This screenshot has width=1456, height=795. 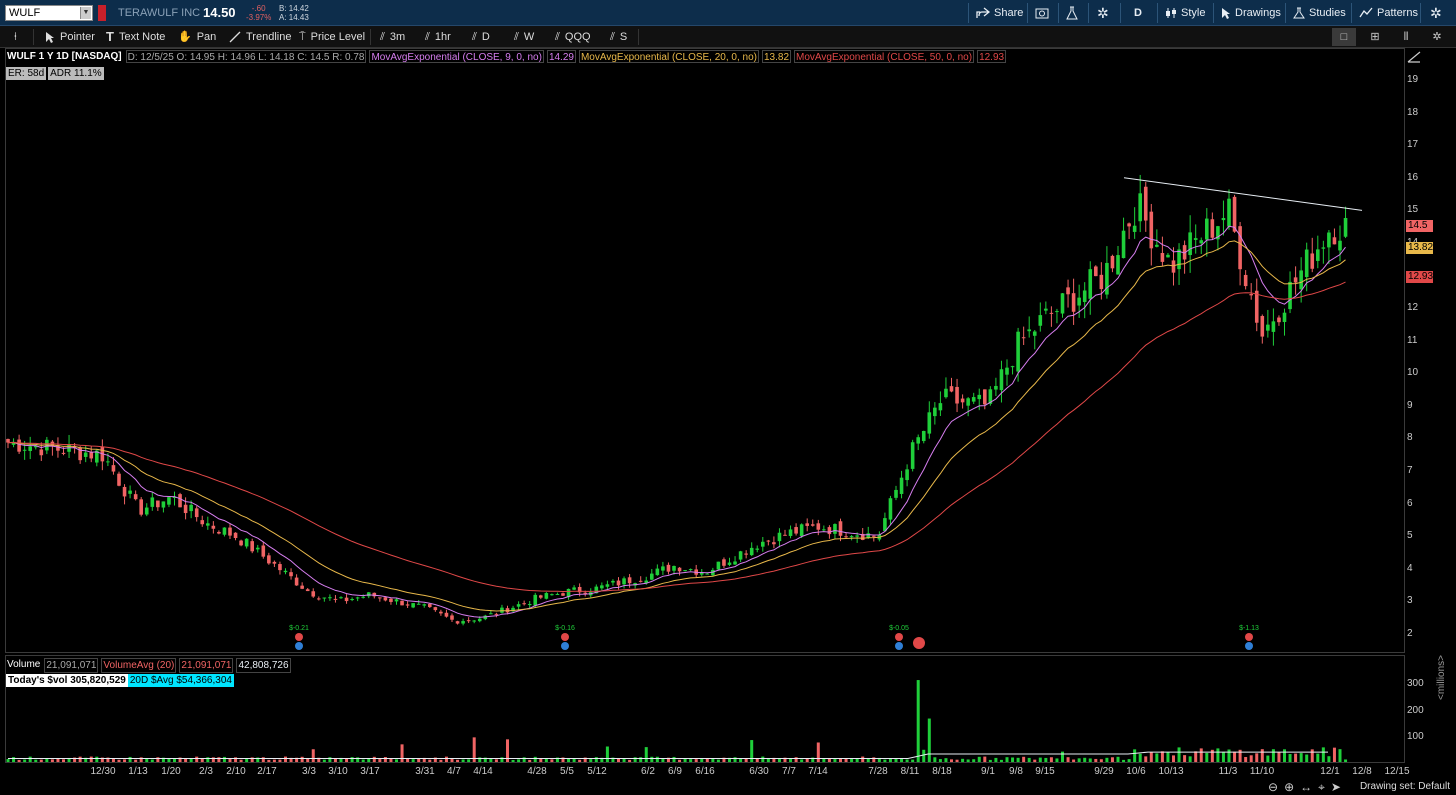 I want to click on text-icon: T, so click(x=110, y=36).